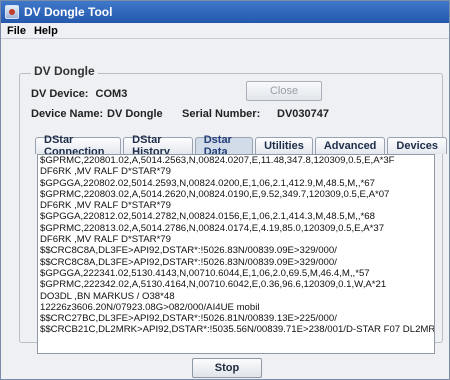 The width and height of the screenshot is (450, 380). Describe the element at coordinates (107, 296) in the screenshot. I see `data-line: DO3DL ,BN MARKUS / O38*48` at that location.